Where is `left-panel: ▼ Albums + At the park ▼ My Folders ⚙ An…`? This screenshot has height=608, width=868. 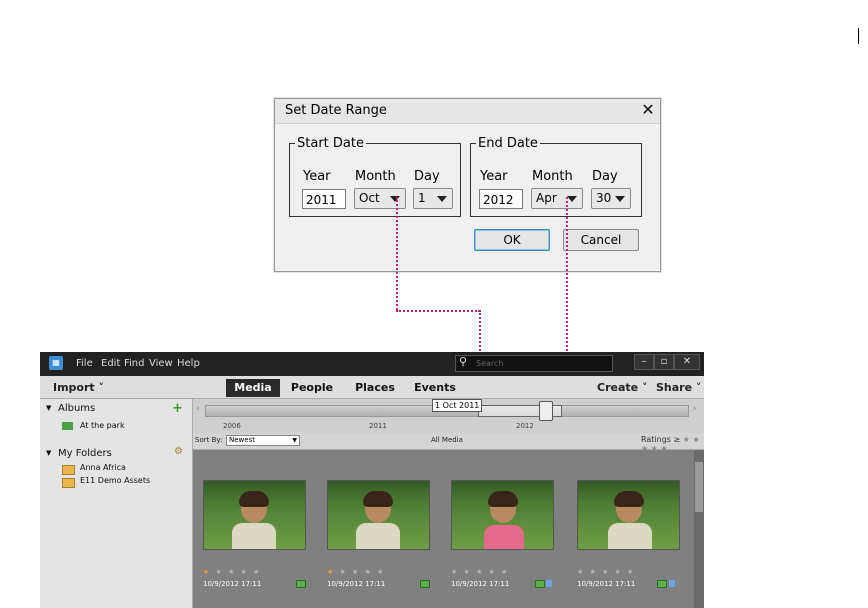
left-panel: ▼ Albums + At the park ▼ My Folders ⚙ An… is located at coordinates (116, 503).